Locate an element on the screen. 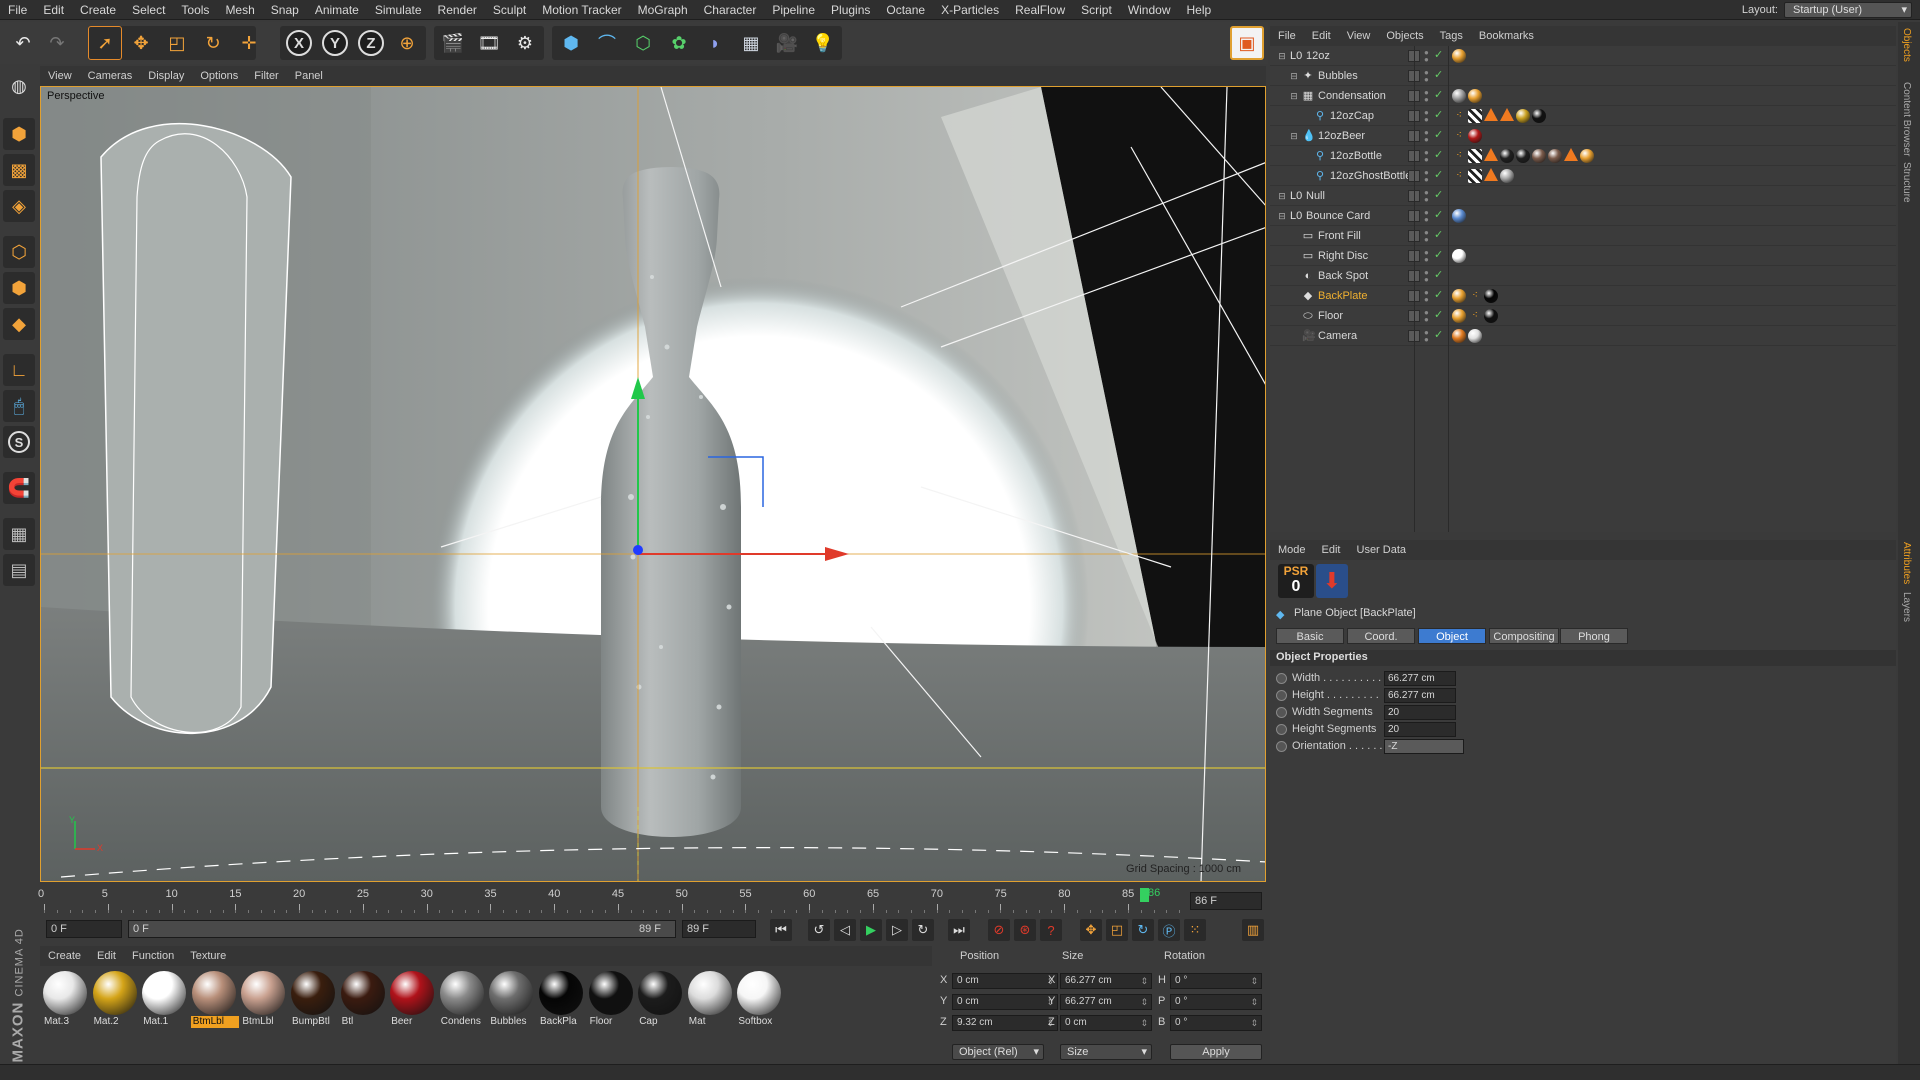 This screenshot has height=1080, width=1920. material-swatch: Softbox is located at coordinates (759, 999).